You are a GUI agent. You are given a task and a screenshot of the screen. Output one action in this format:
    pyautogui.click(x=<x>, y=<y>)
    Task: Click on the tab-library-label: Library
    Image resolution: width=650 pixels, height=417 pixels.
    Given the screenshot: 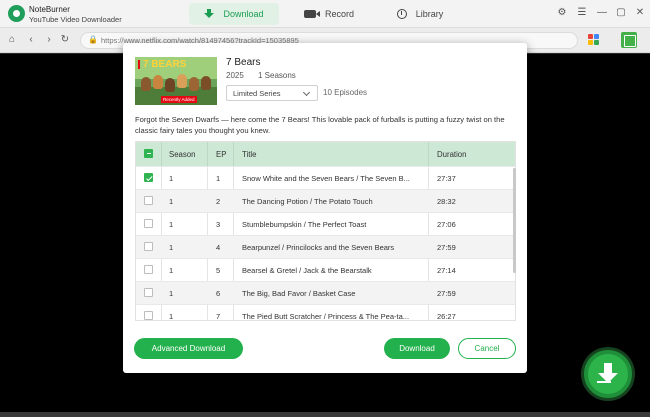 What is the action you would take?
    pyautogui.click(x=429, y=14)
    